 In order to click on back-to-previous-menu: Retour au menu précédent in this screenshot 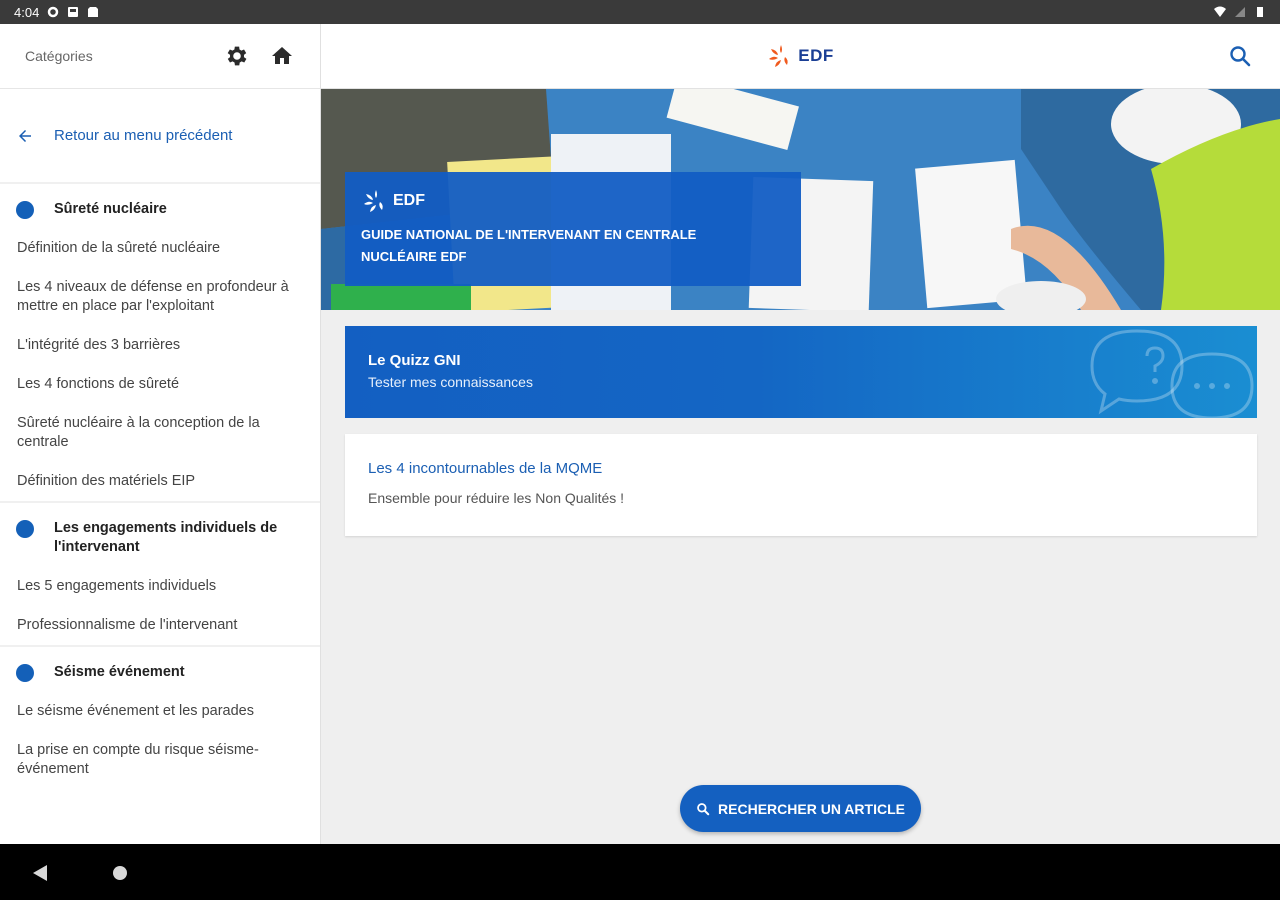, I will do `click(160, 136)`.